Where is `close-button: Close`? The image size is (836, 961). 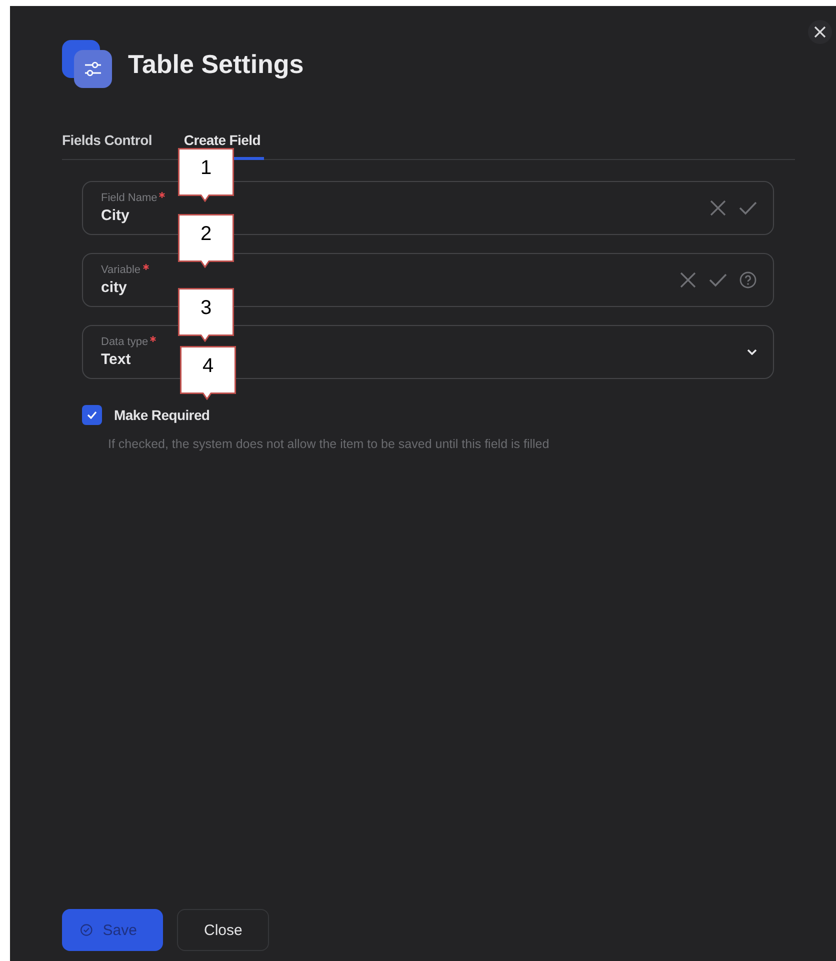
close-button: Close is located at coordinates (223, 930).